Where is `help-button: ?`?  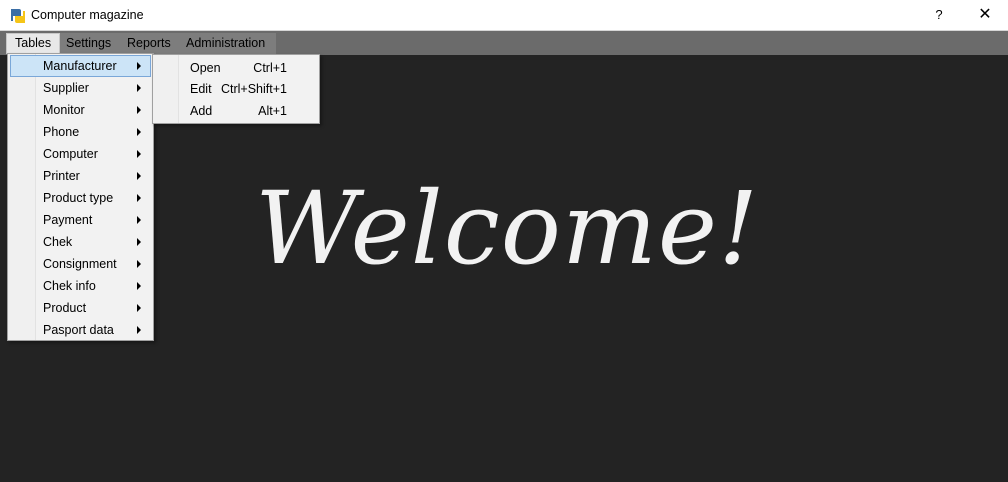 help-button: ? is located at coordinates (939, 15).